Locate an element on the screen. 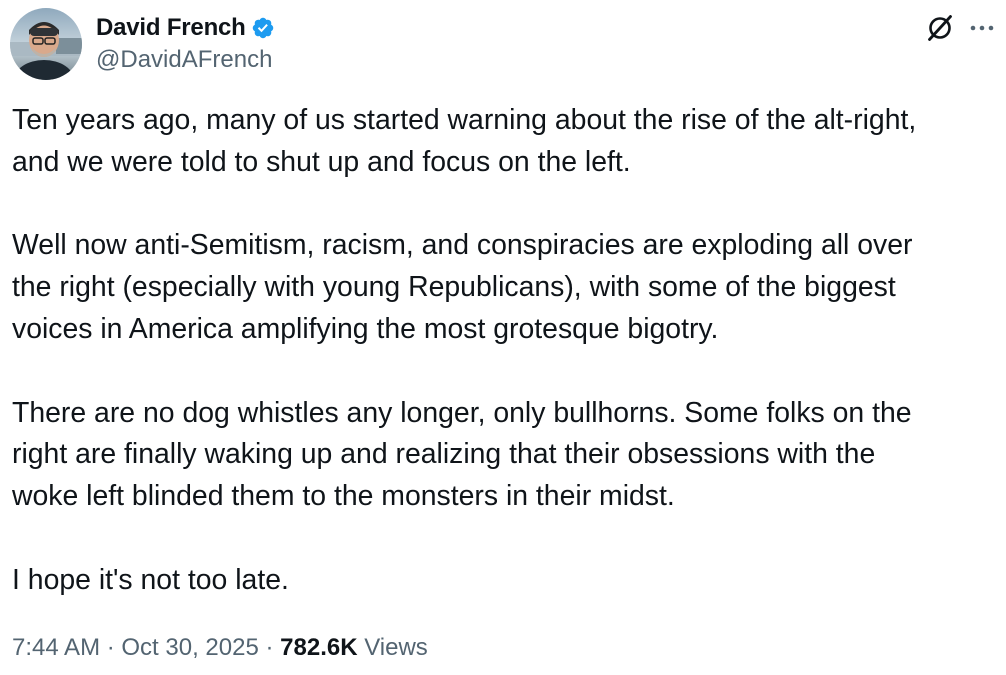  display-name: David French is located at coordinates (171, 28).